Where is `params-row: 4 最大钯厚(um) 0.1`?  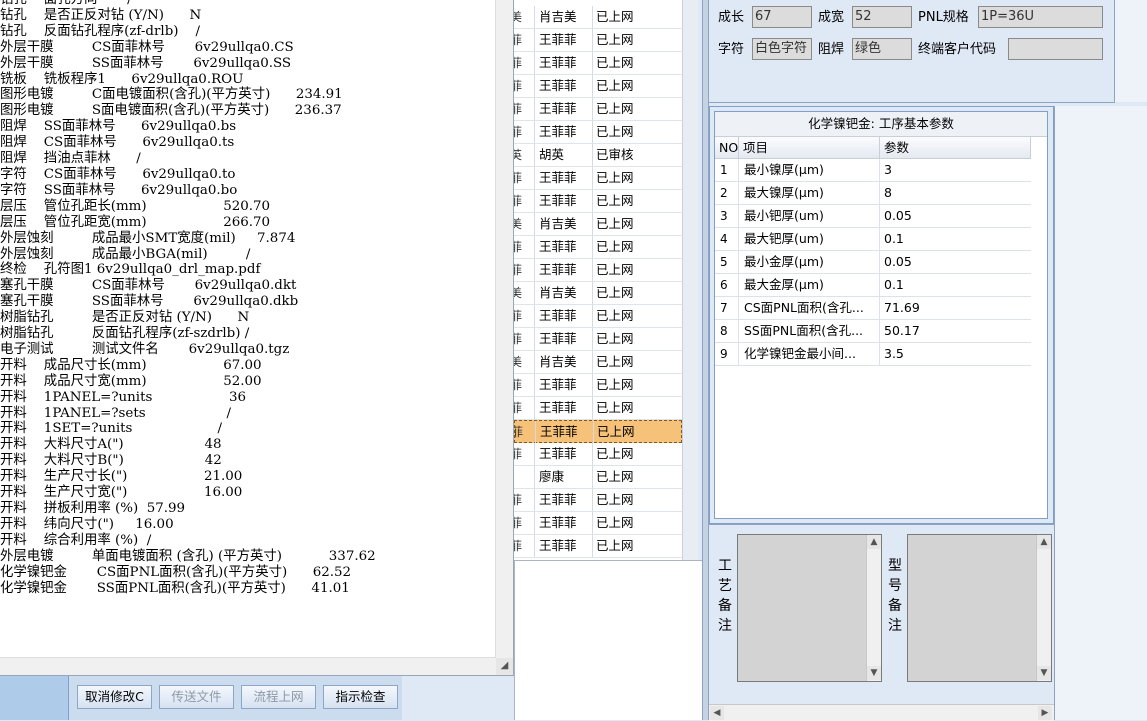
params-row: 4 最大钯厚(um) 0.1 is located at coordinates (873, 239).